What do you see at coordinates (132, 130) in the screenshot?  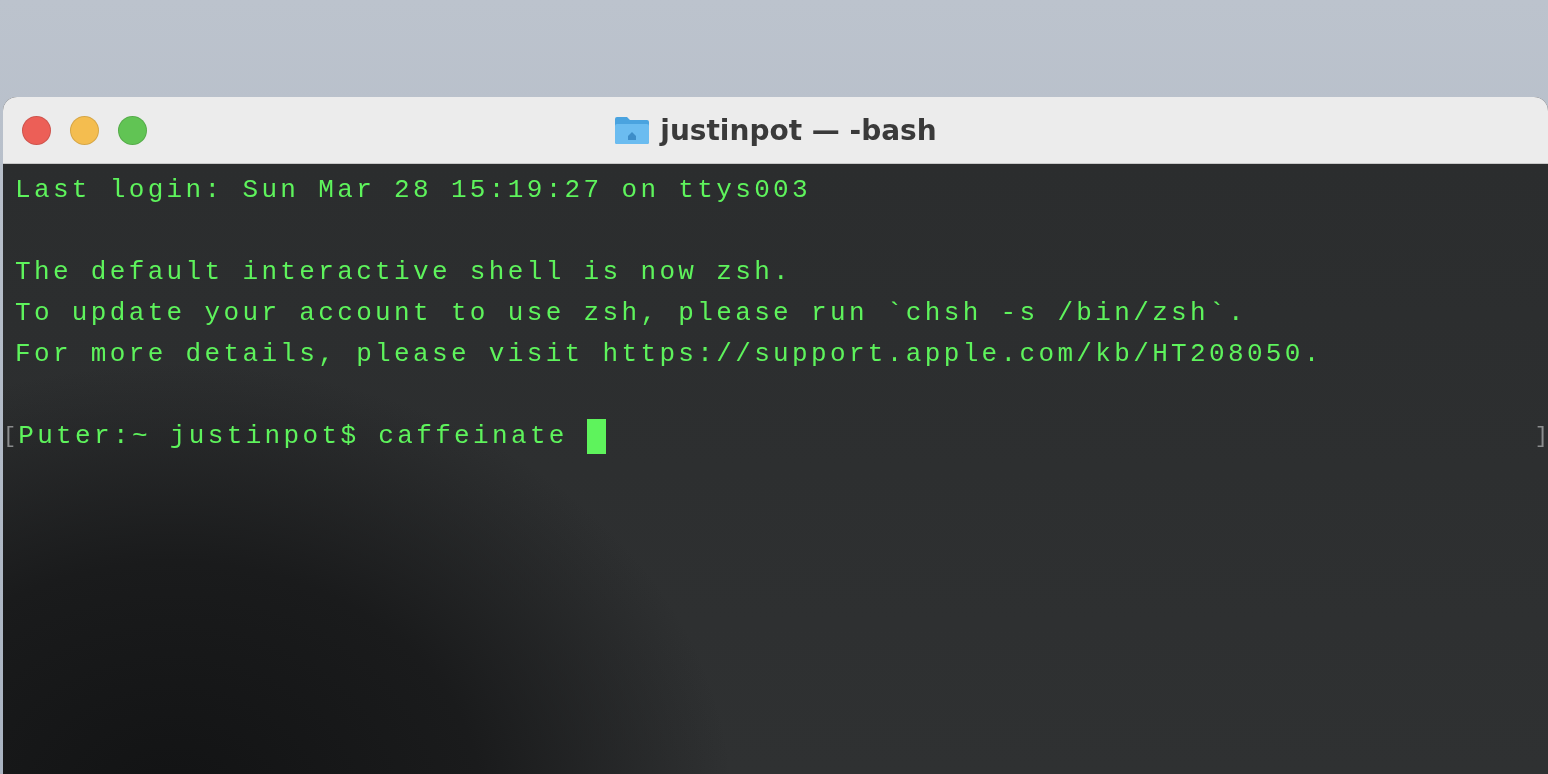 I see `zoom-button` at bounding box center [132, 130].